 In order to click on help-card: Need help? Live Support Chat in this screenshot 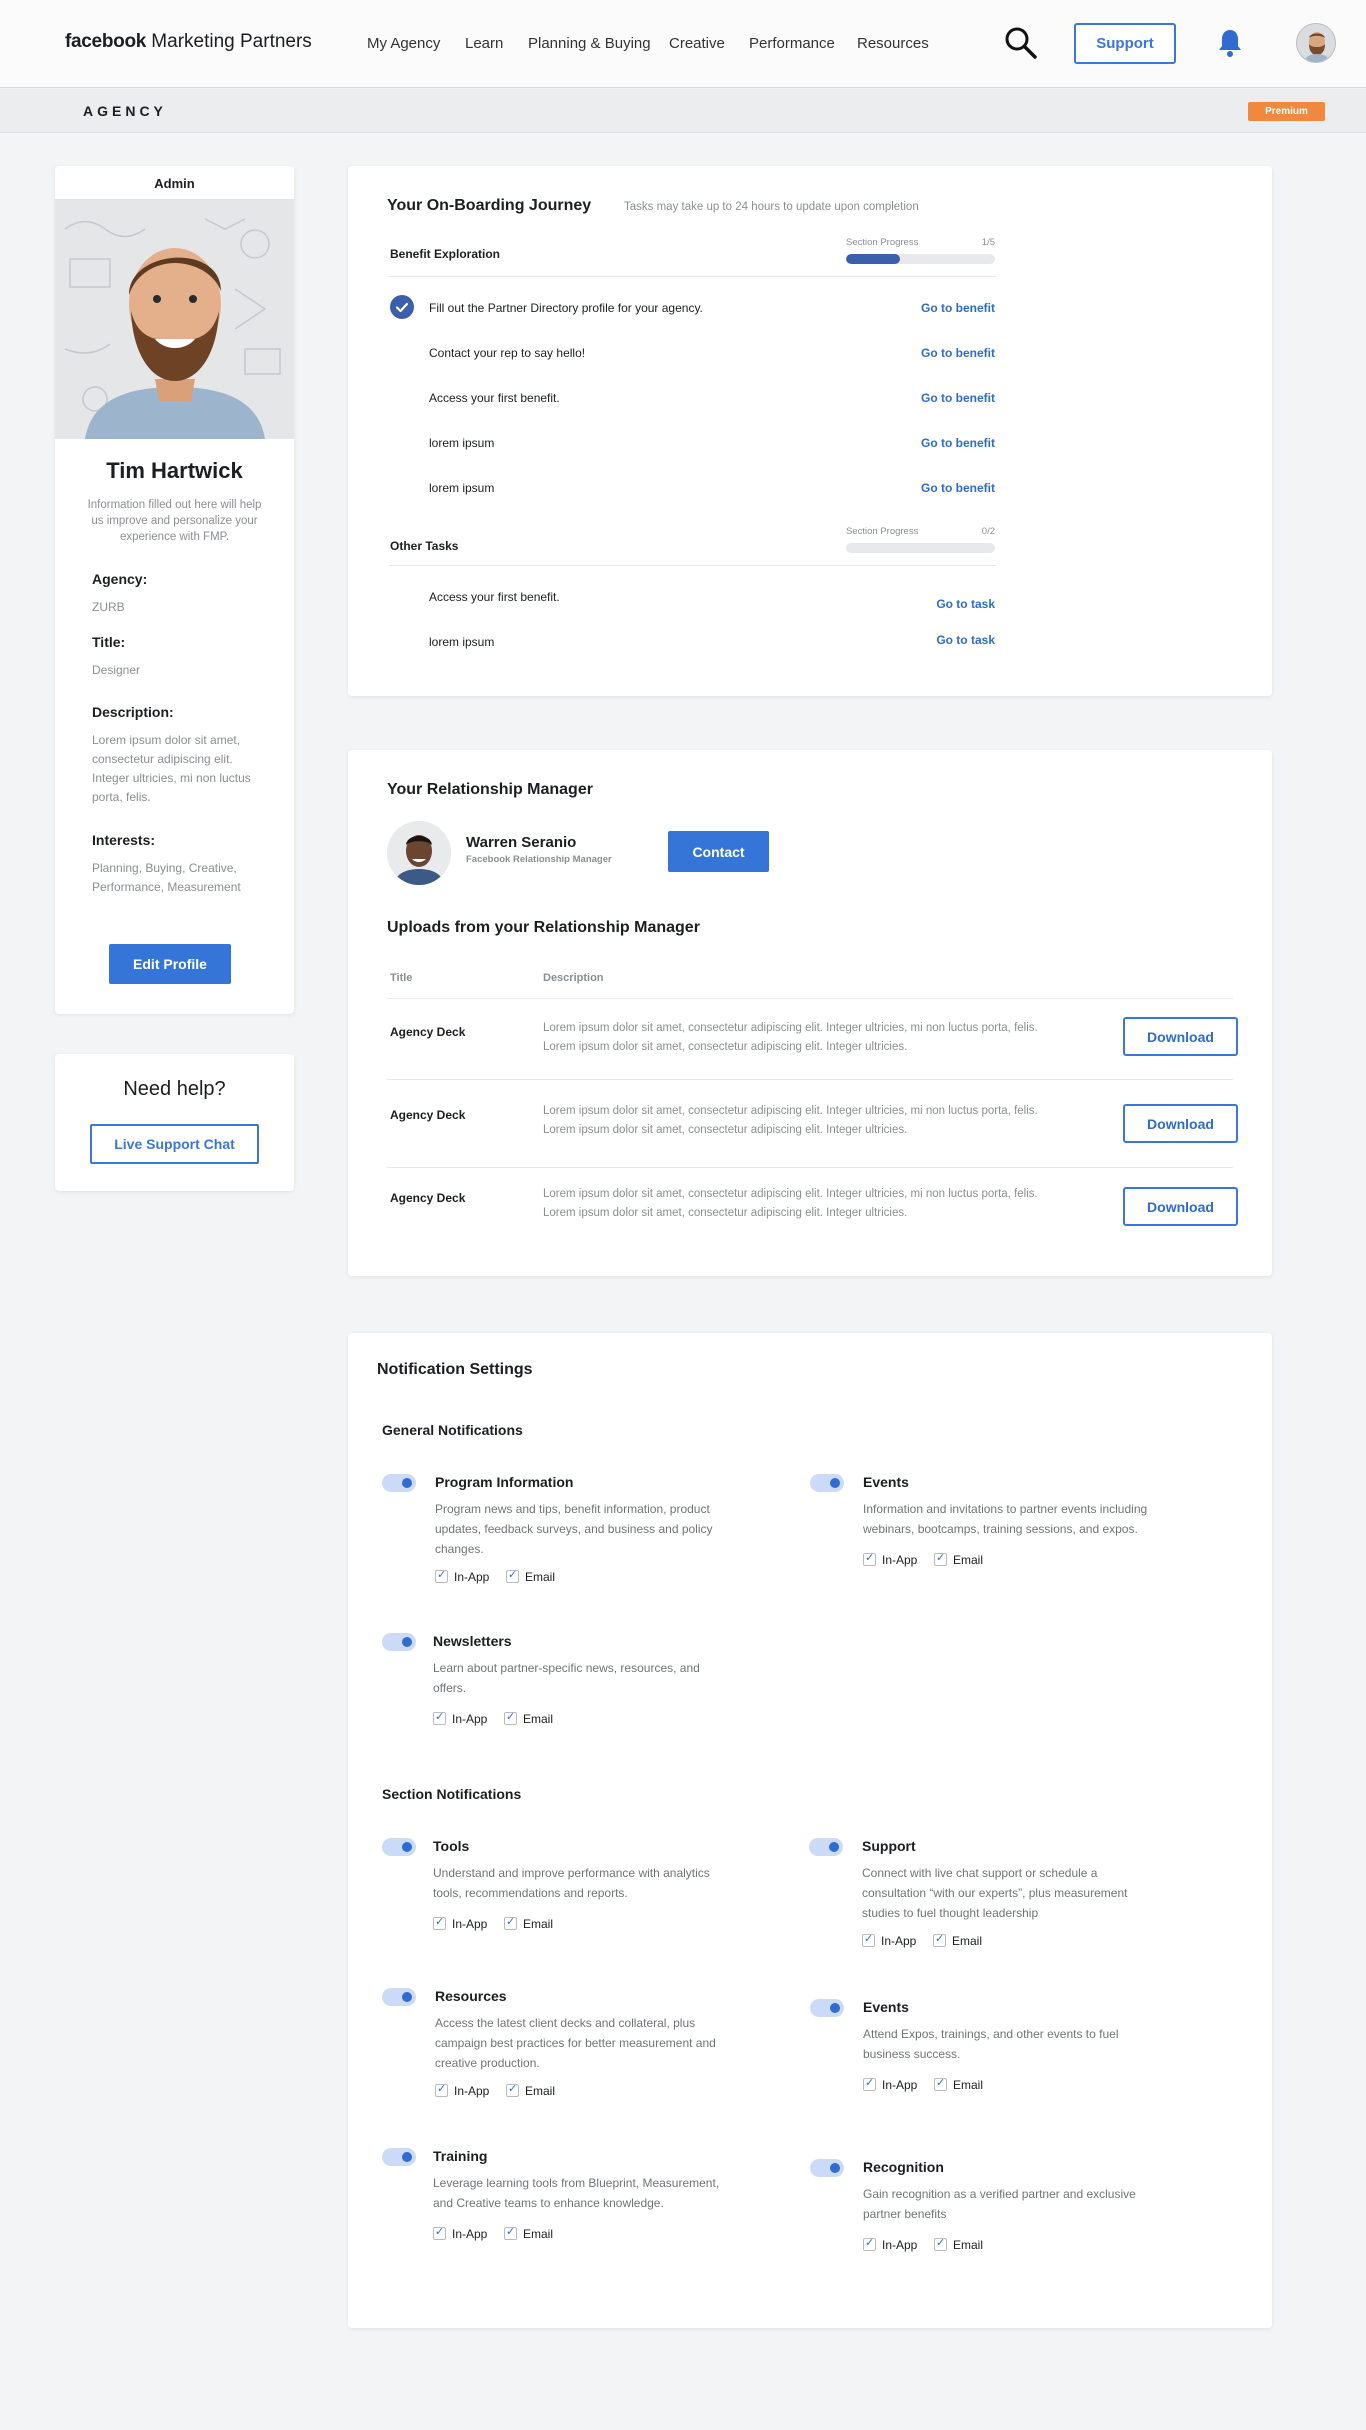, I will do `click(174, 1122)`.